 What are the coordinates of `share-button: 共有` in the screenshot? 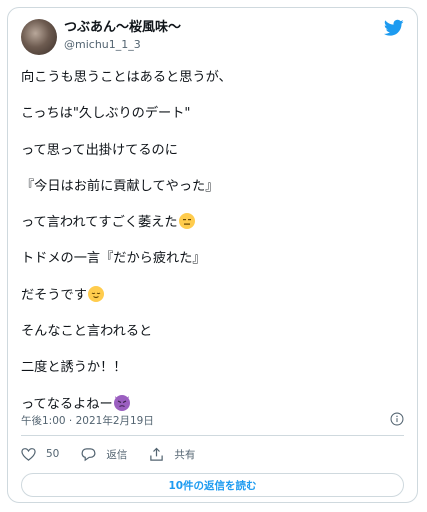 It's located at (172, 454).